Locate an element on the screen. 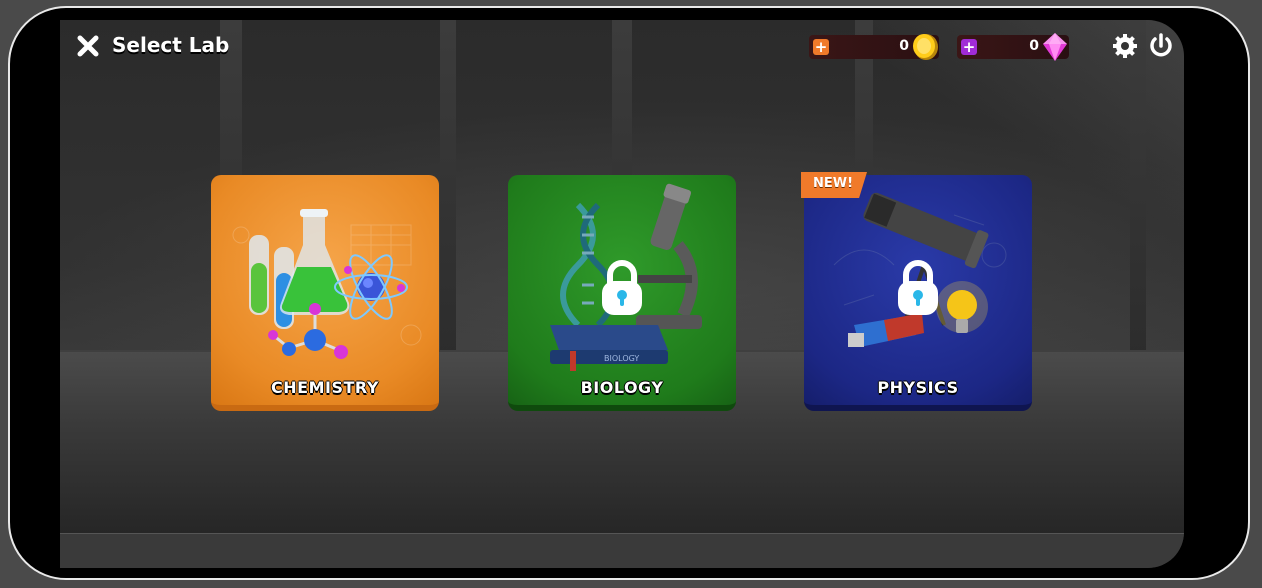 Image resolution: width=1262 pixels, height=588 pixels. lab-card-chemistry: CHEMISTRY is located at coordinates (325, 293).